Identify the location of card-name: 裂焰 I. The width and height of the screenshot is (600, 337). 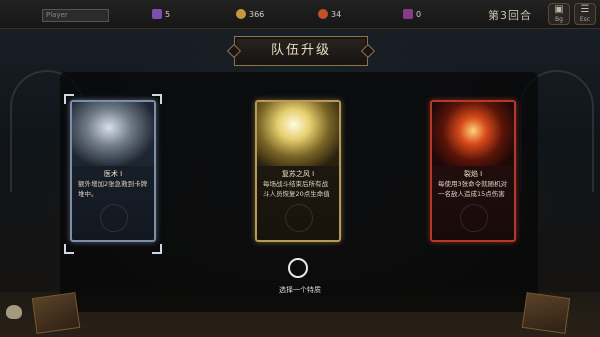
(473, 174).